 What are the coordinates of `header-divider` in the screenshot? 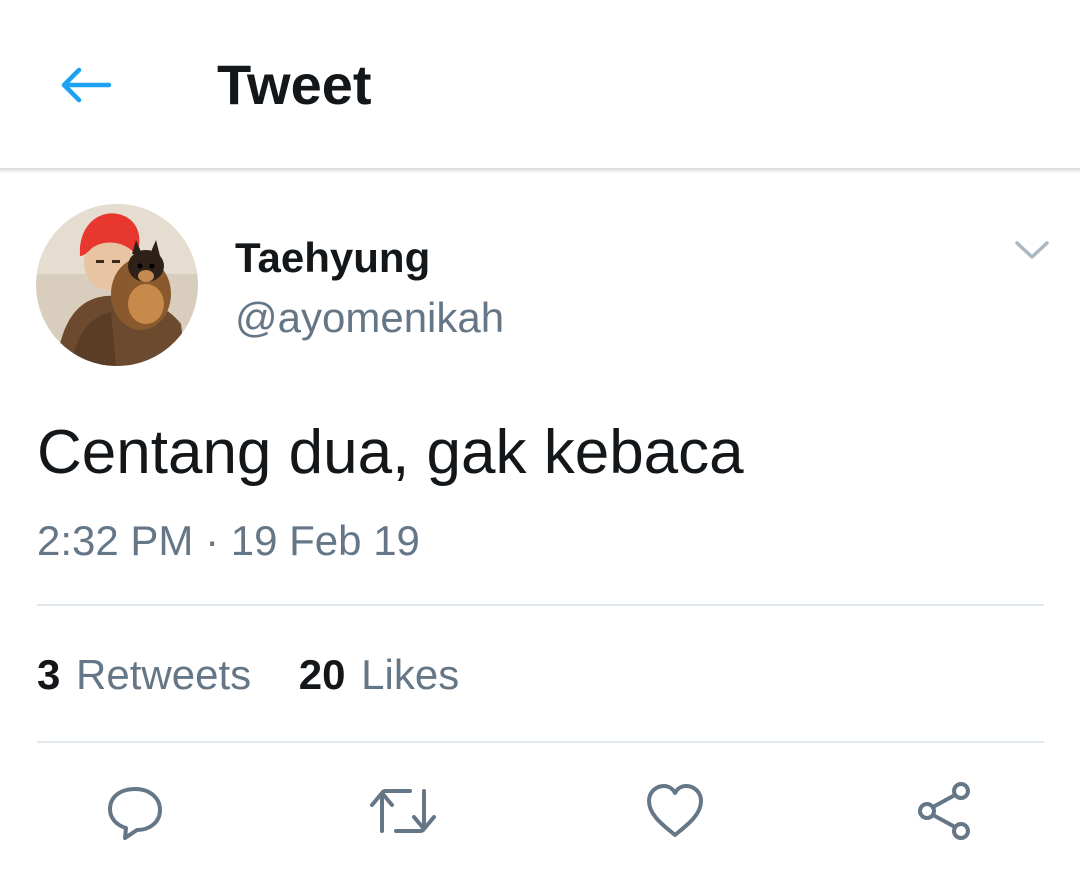 It's located at (540, 171).